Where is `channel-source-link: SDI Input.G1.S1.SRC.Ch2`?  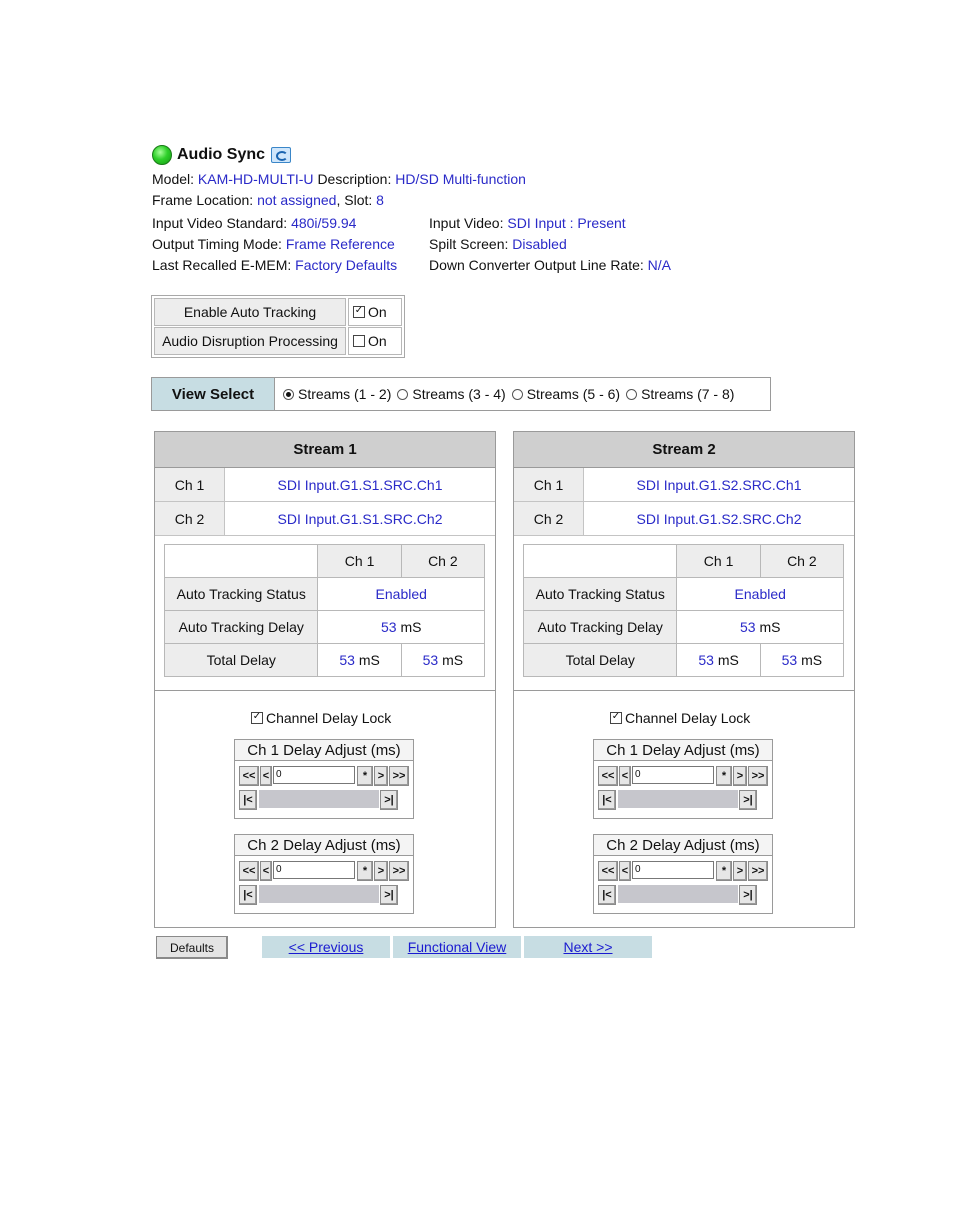
channel-source-link: SDI Input.G1.S1.SRC.Ch2 is located at coordinates (360, 518).